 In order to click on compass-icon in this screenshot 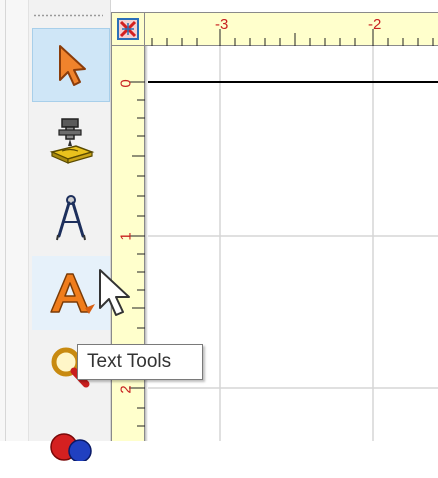, I will do `click(71, 218)`.